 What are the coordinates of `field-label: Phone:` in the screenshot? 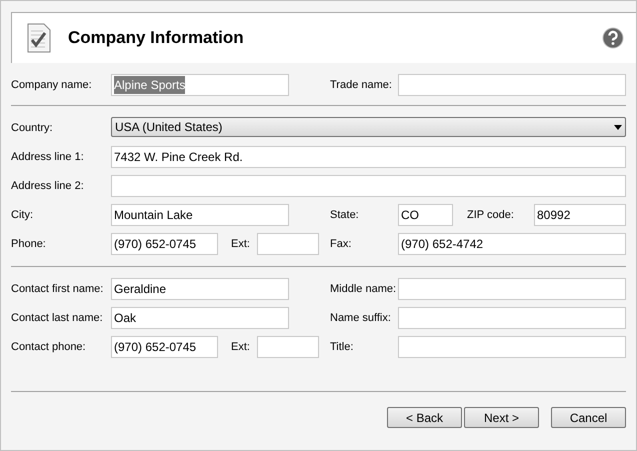 It's located at (29, 244).